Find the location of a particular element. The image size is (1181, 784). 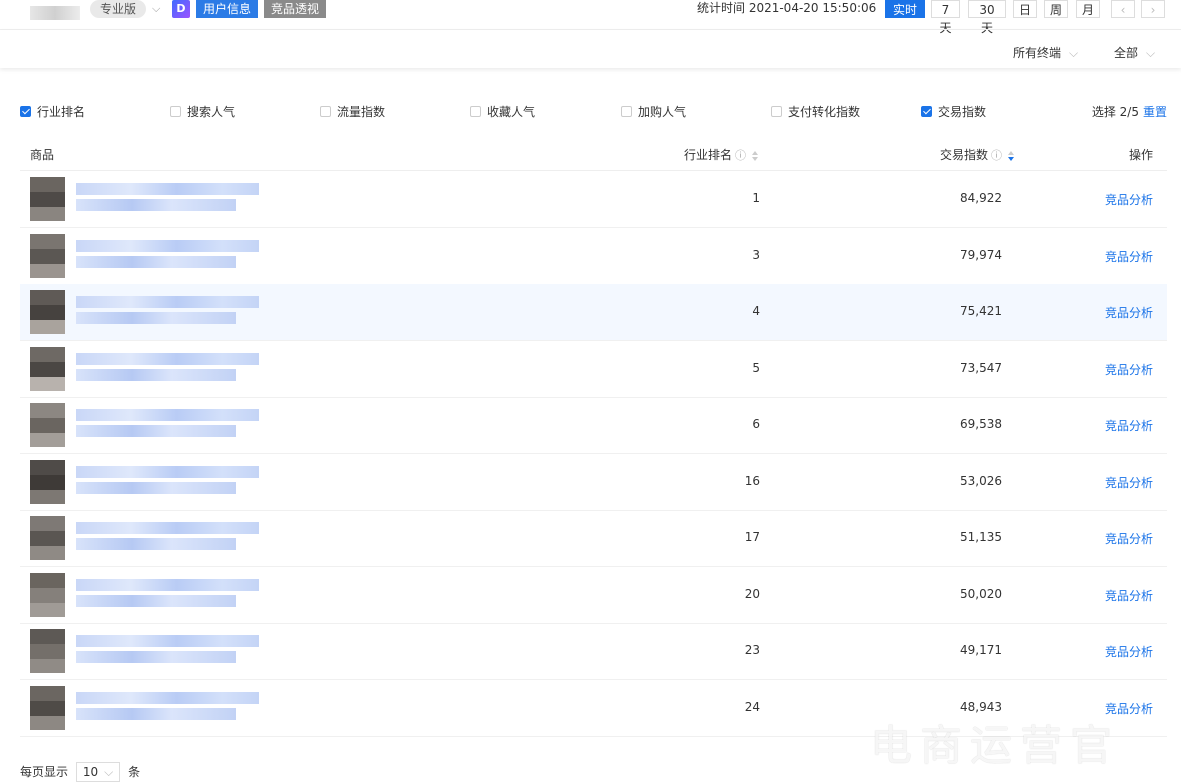

metric-traffic-index: 流量指数 is located at coordinates (352, 111).